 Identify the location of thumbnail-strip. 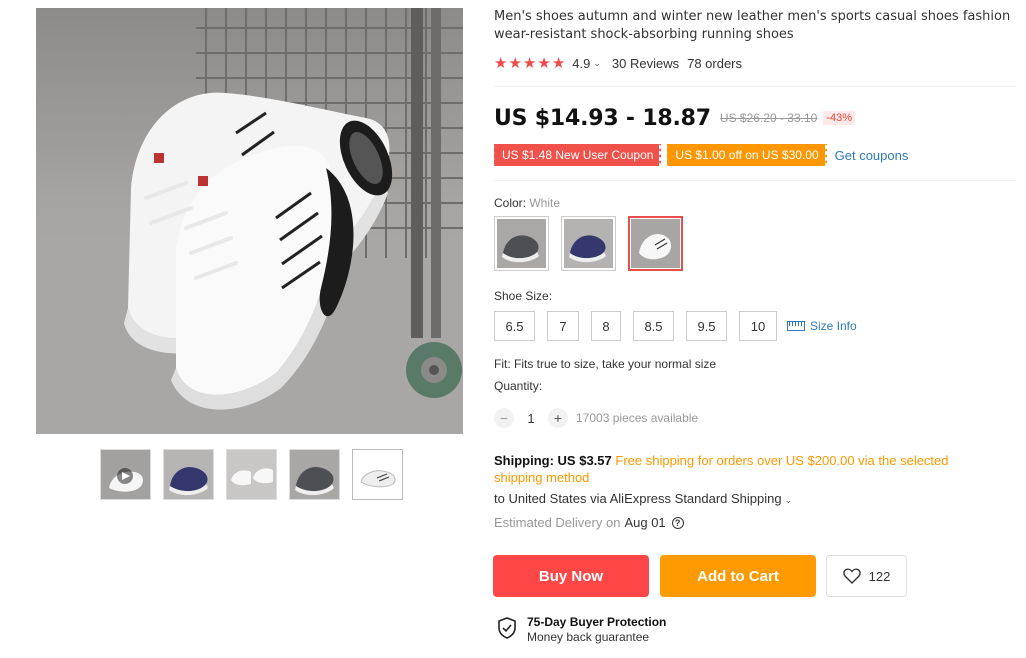
(251, 474).